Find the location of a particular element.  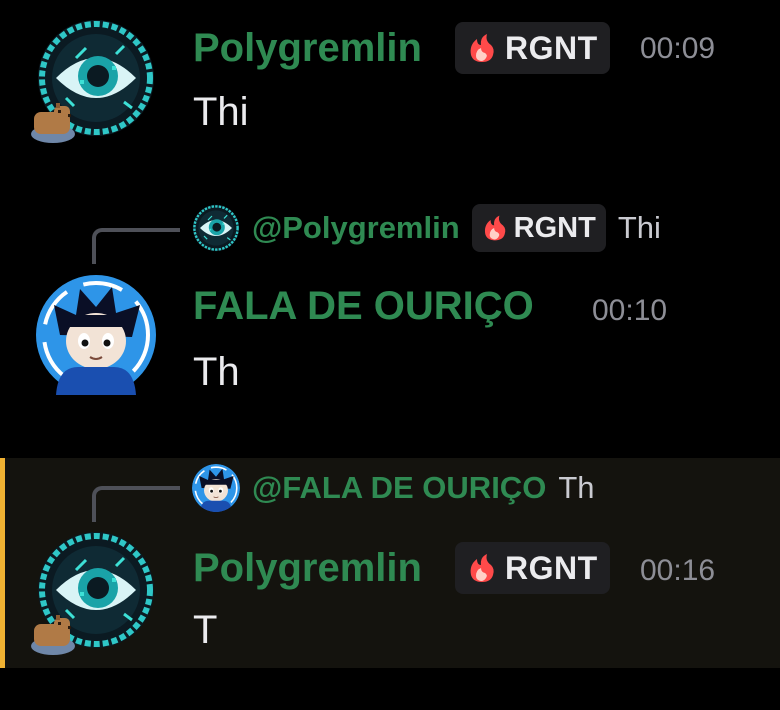

reply-preview: @Polygremlin RGNT Thi is located at coordinates (426, 228).